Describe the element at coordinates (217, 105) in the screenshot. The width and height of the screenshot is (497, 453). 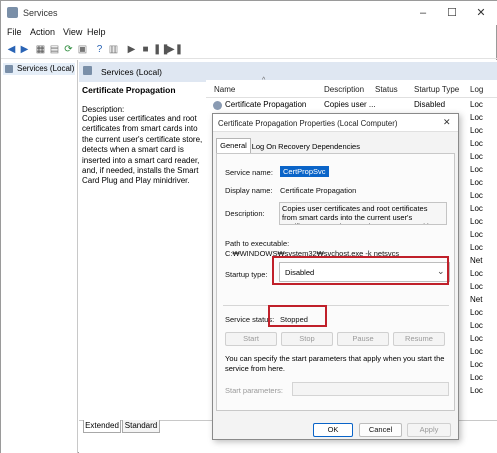
I see `gear-icon` at that location.